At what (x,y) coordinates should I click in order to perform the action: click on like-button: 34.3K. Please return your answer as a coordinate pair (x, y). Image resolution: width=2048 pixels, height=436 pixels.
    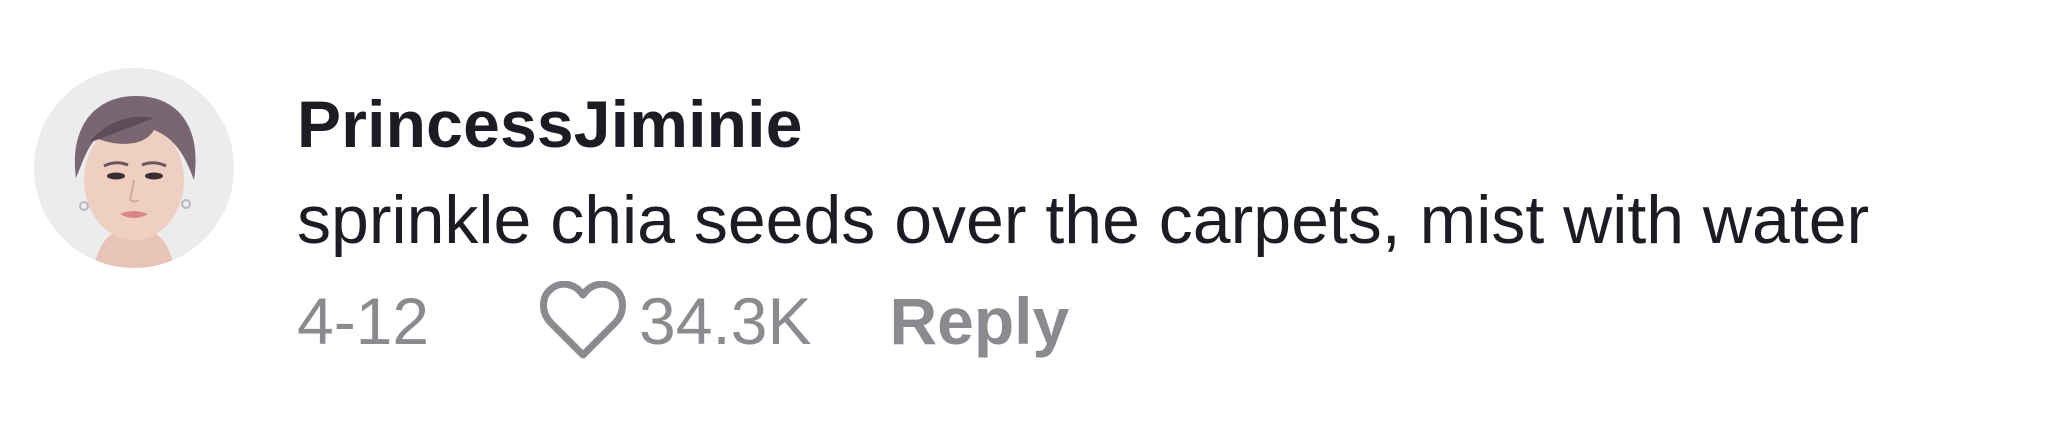
    Looking at the image, I should click on (714, 320).